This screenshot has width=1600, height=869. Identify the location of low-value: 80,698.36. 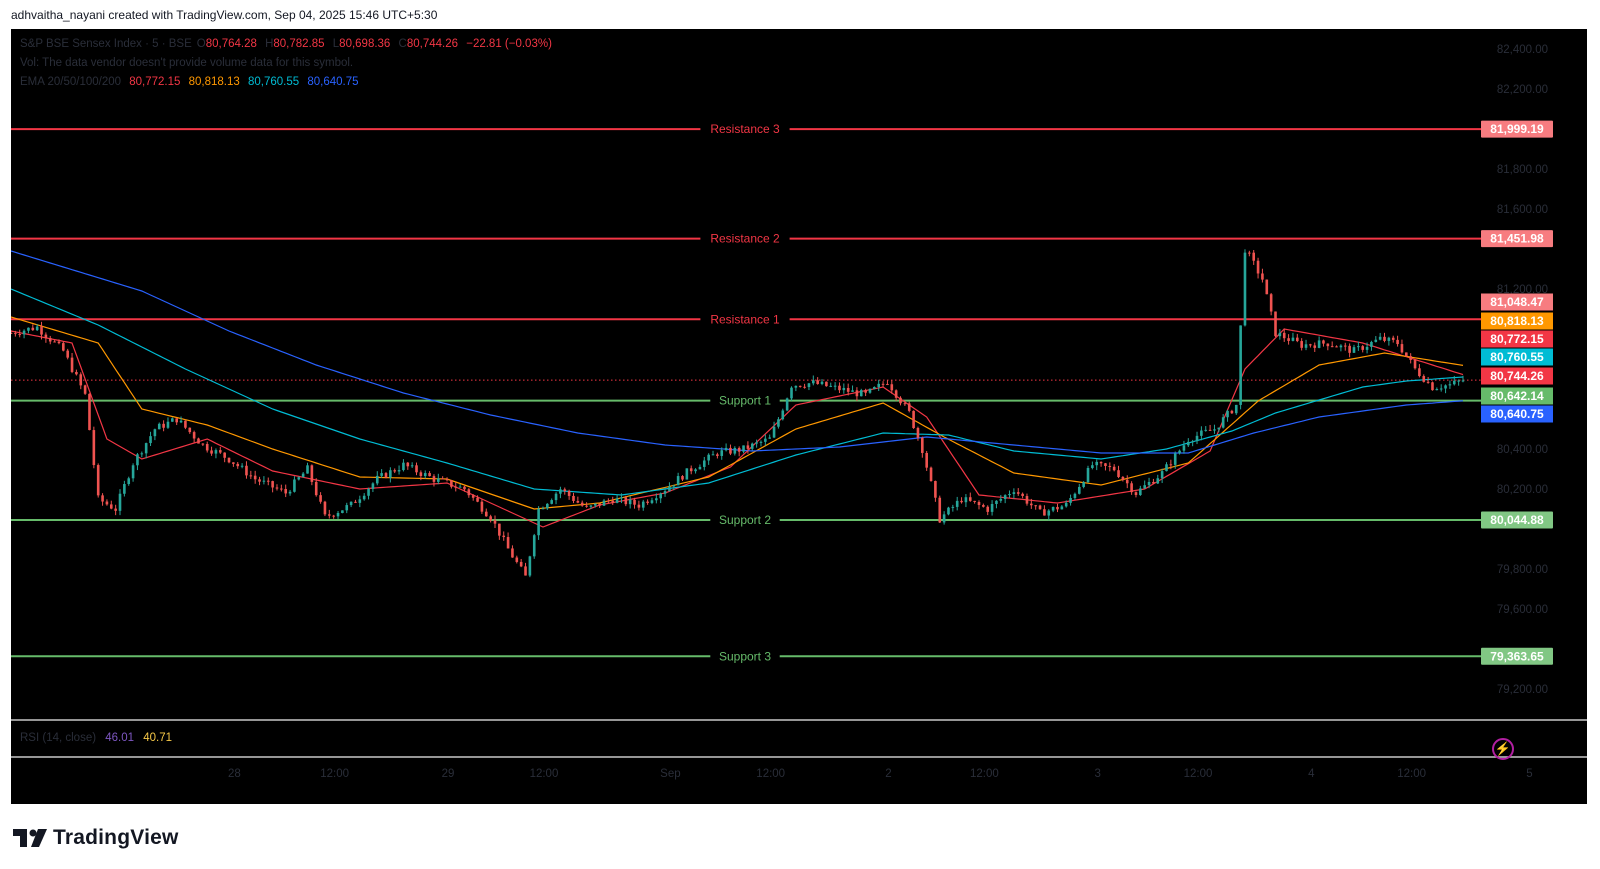
(365, 44).